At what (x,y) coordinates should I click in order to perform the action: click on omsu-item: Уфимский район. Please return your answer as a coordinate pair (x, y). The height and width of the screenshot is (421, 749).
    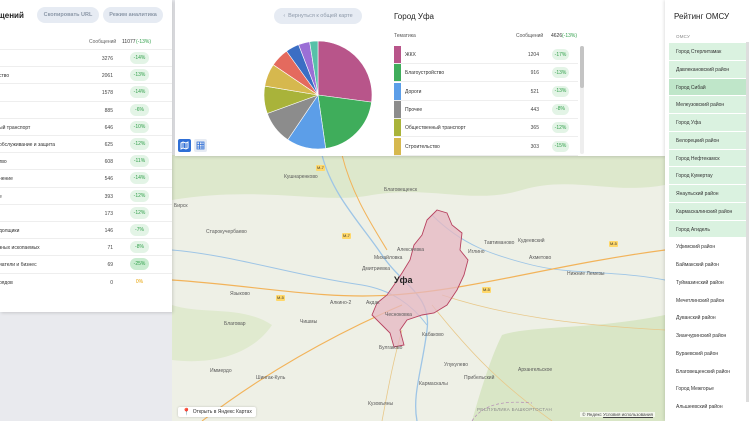
    Looking at the image, I should click on (709, 246).